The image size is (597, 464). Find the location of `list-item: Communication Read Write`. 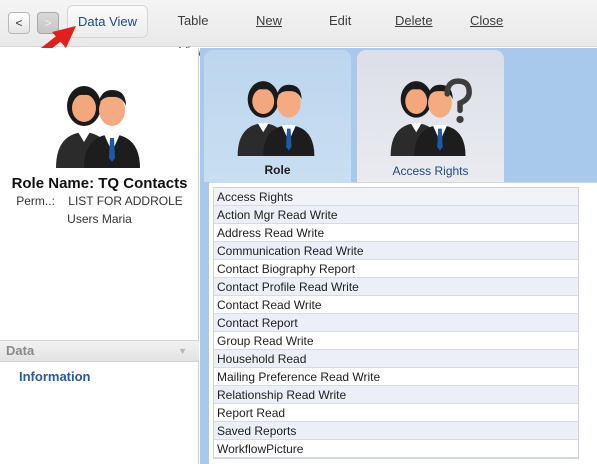

list-item: Communication Read Write is located at coordinates (396, 251).